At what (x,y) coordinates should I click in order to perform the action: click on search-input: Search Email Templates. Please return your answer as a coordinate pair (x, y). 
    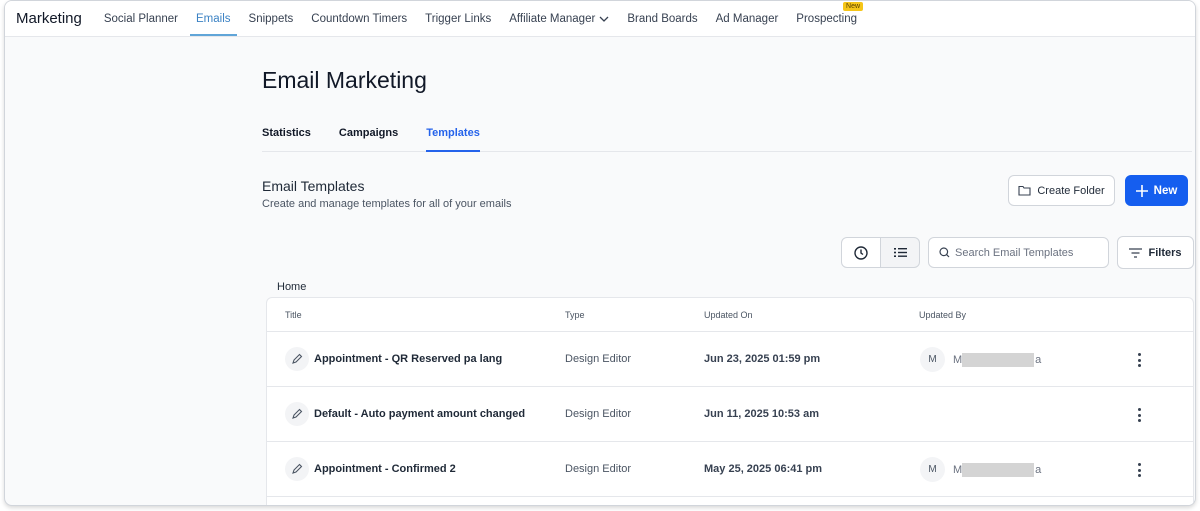
    Looking at the image, I should click on (1018, 252).